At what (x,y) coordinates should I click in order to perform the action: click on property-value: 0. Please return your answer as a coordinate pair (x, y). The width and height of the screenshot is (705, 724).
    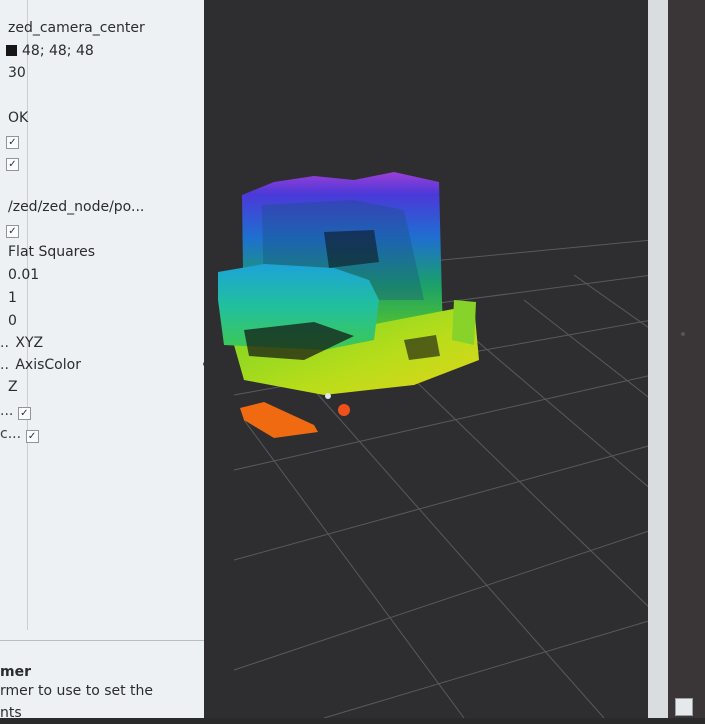
    Looking at the image, I should click on (12, 321).